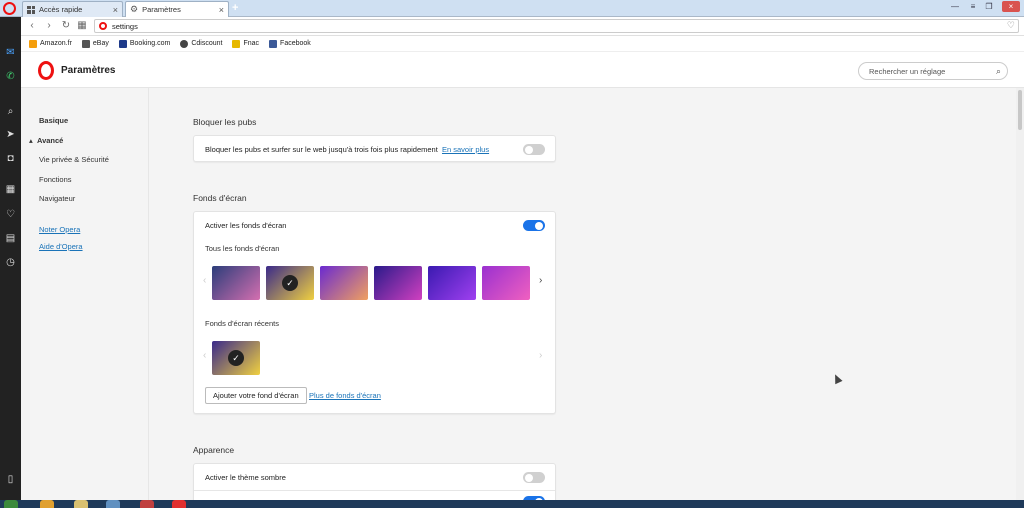 The height and width of the screenshot is (508, 1024). Describe the element at coordinates (32, 26) in the screenshot. I see `back-icon: ‹` at that location.